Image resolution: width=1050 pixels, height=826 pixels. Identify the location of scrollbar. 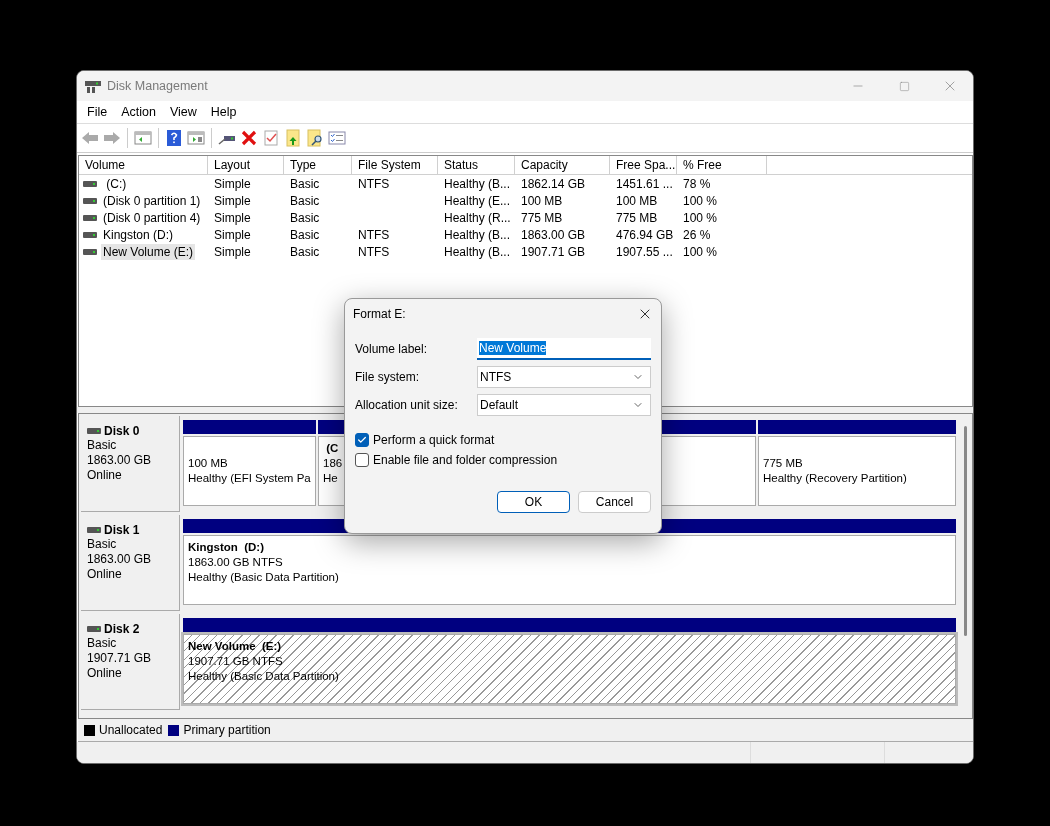
(965, 531).